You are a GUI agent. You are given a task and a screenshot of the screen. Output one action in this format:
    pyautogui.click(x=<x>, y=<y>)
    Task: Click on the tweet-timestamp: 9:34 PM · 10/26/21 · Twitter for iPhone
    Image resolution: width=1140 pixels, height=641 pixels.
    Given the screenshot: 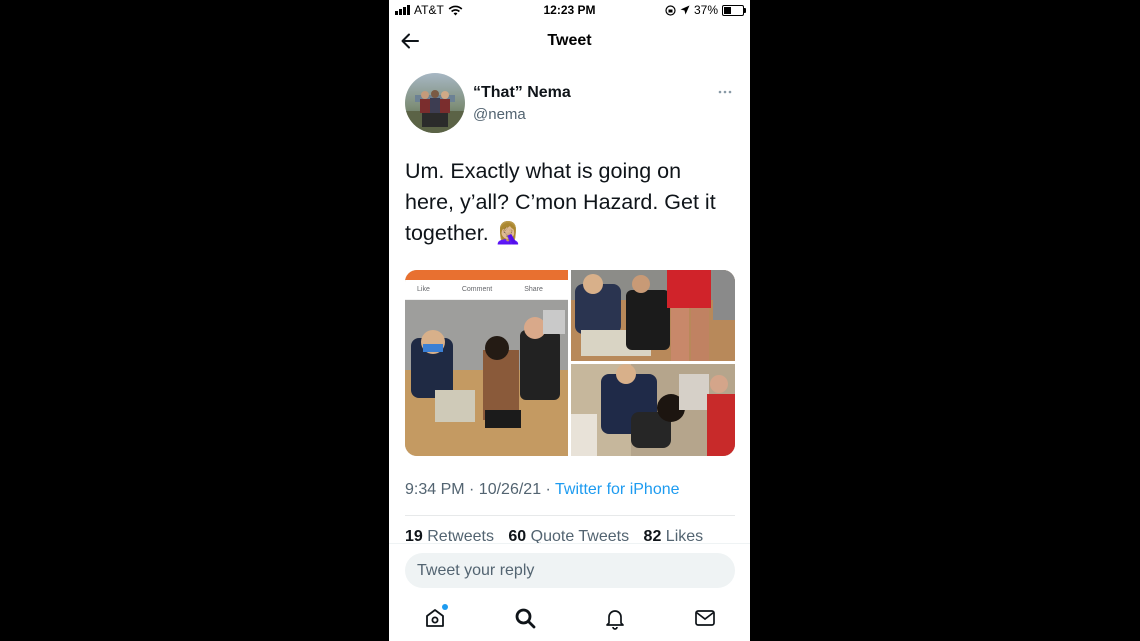 What is the action you would take?
    pyautogui.click(x=542, y=490)
    